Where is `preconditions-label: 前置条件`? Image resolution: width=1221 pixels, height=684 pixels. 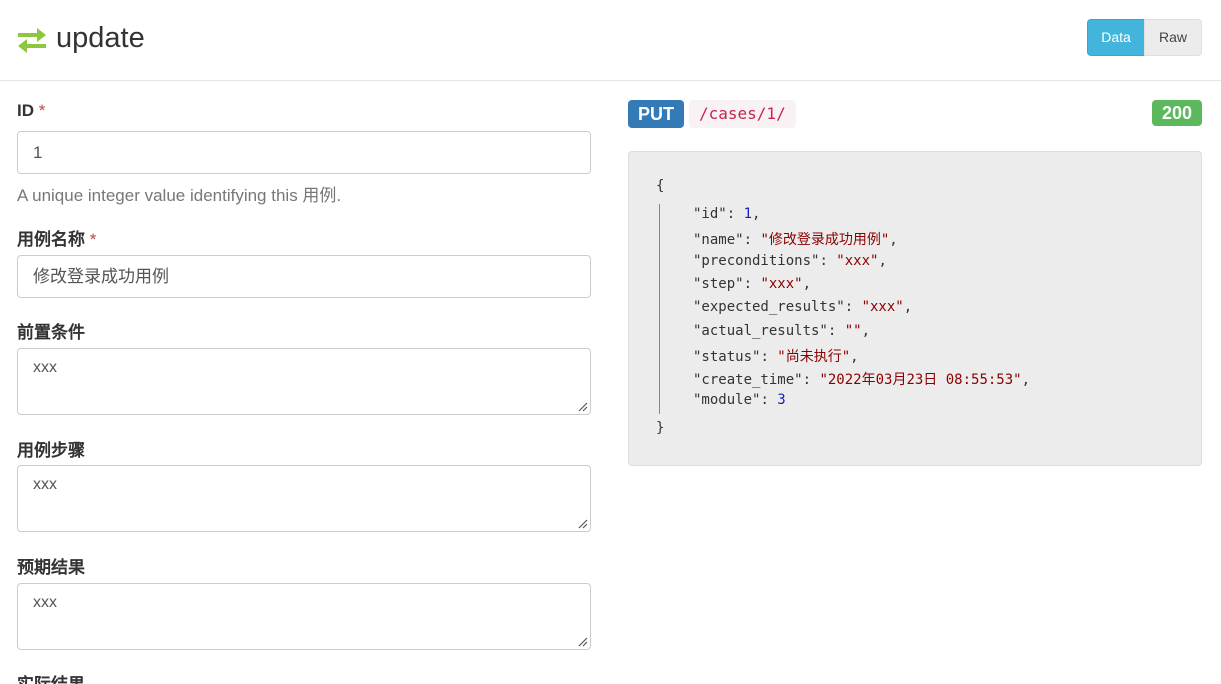
preconditions-label: 前置条件 is located at coordinates (51, 332).